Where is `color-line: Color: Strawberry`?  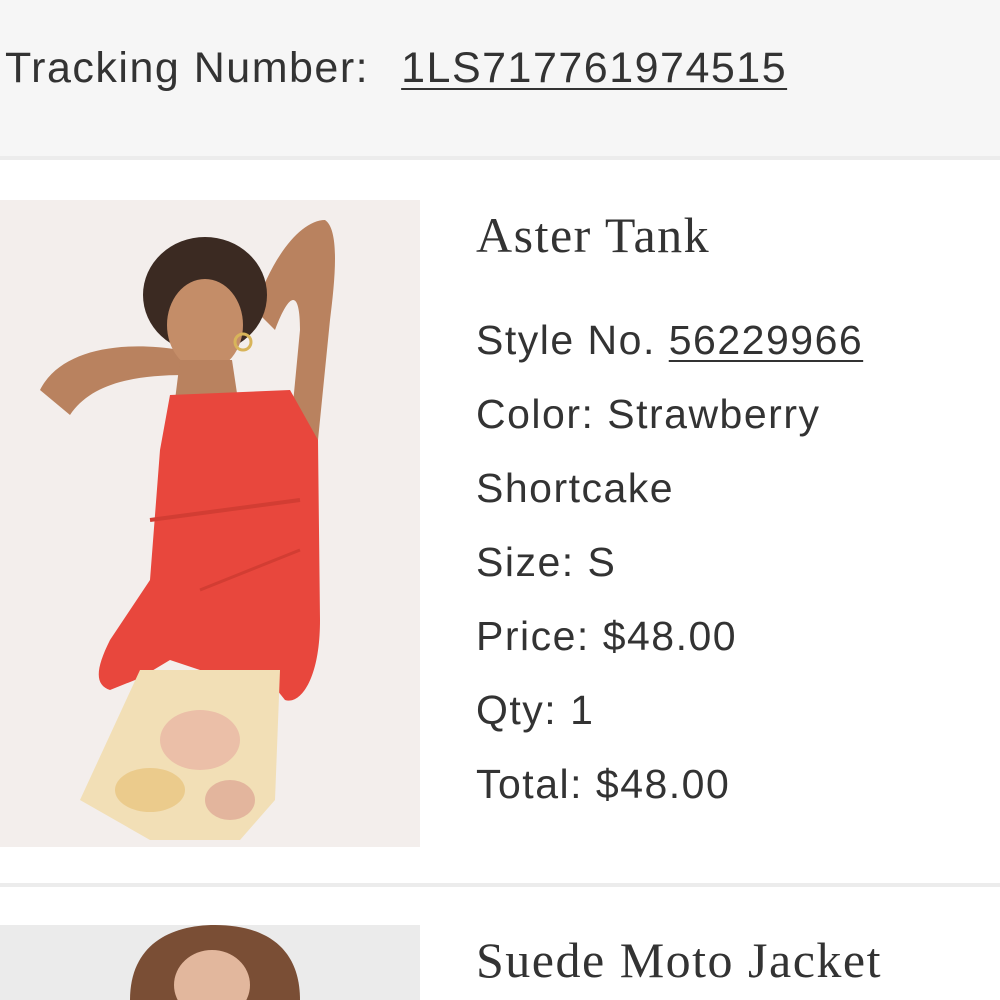
color-line: Color: Strawberry is located at coordinates (648, 414).